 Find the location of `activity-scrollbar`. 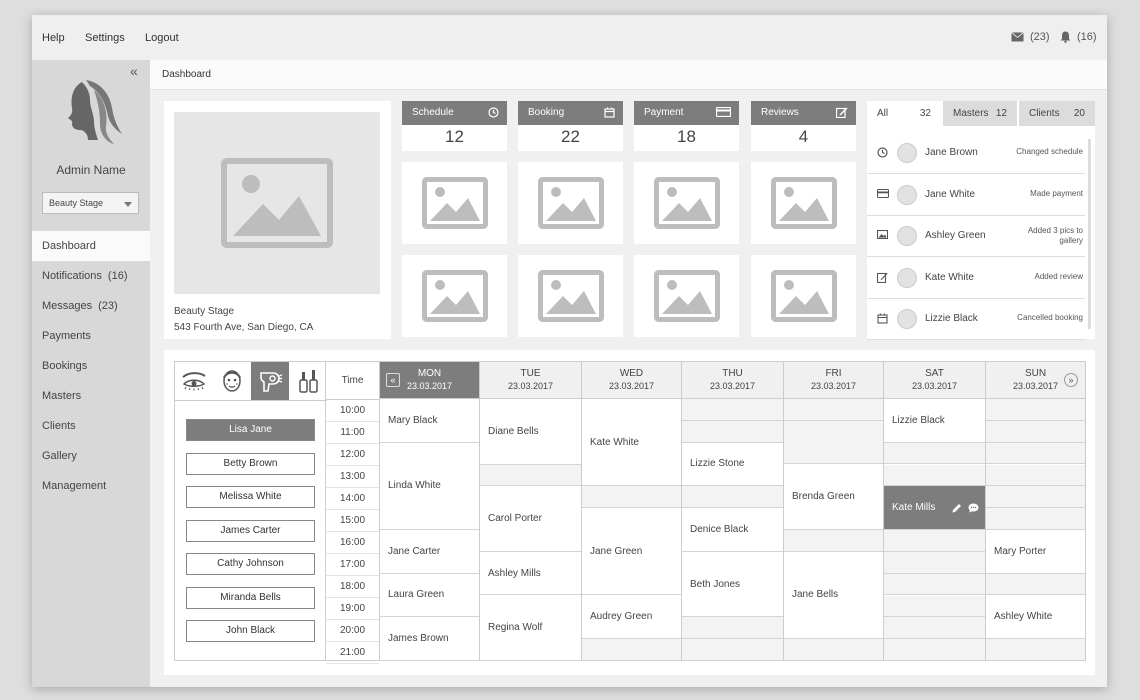

activity-scrollbar is located at coordinates (1089, 234).